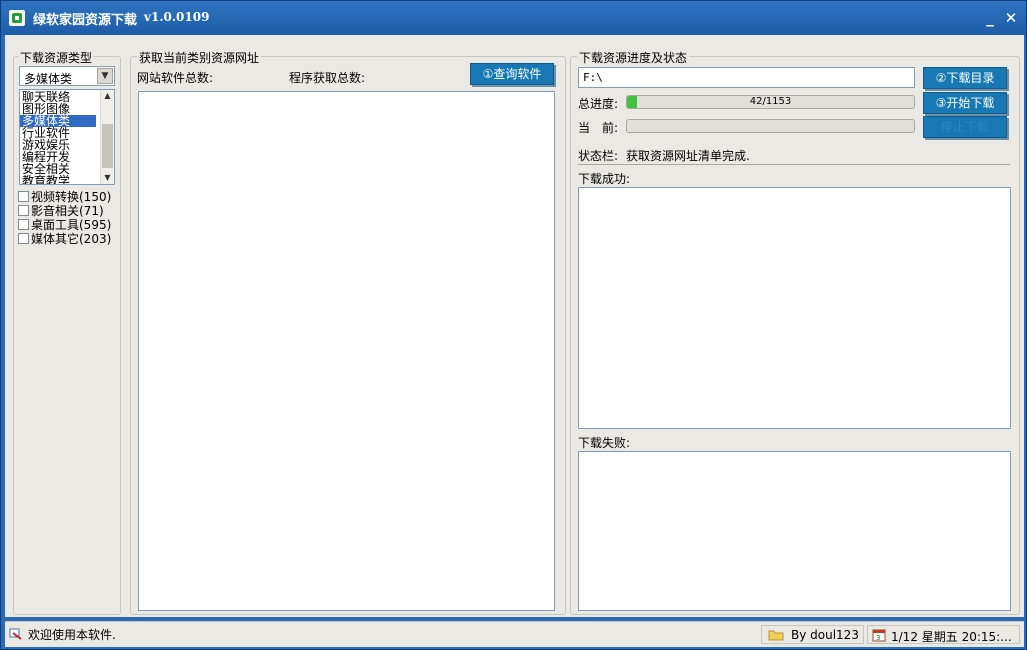 This screenshot has height=650, width=1027. What do you see at coordinates (965, 127) in the screenshot?
I see `stop-download-button: 停止下载` at bounding box center [965, 127].